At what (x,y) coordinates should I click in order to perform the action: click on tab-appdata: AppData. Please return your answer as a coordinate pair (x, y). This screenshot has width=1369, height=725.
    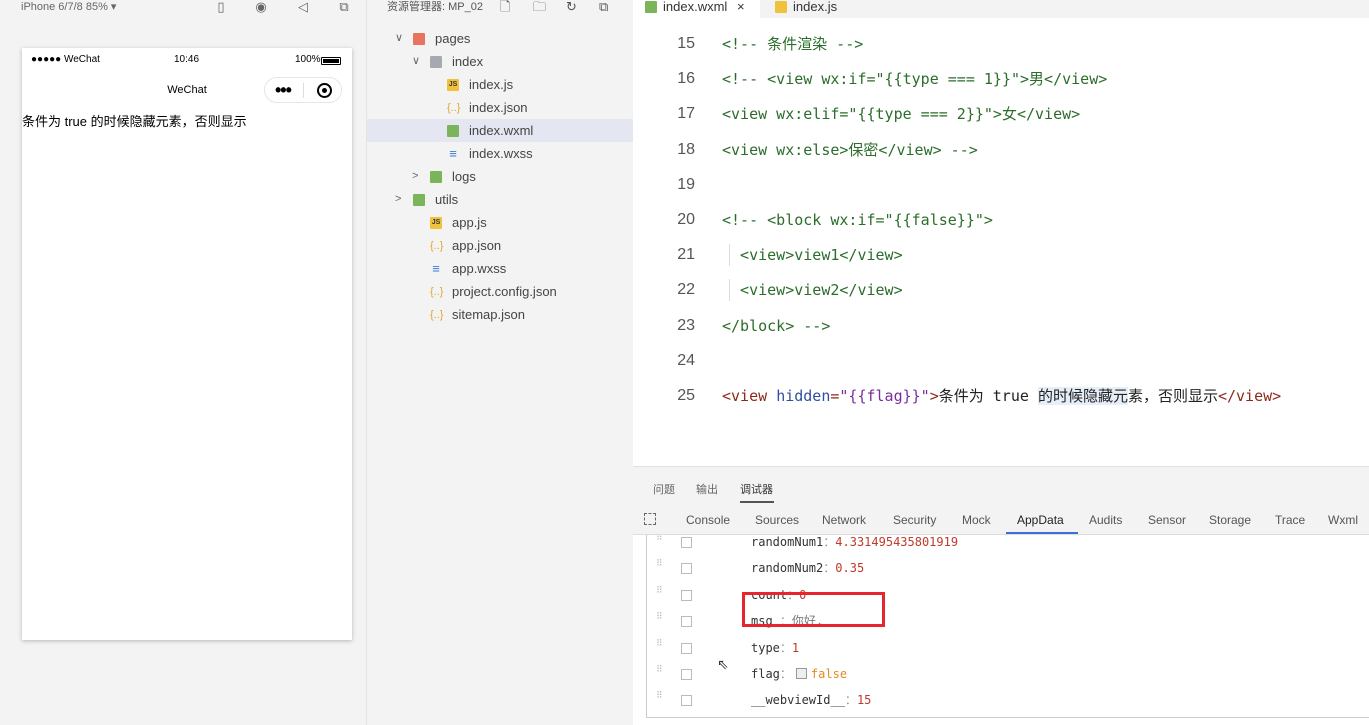
    Looking at the image, I should click on (1040, 520).